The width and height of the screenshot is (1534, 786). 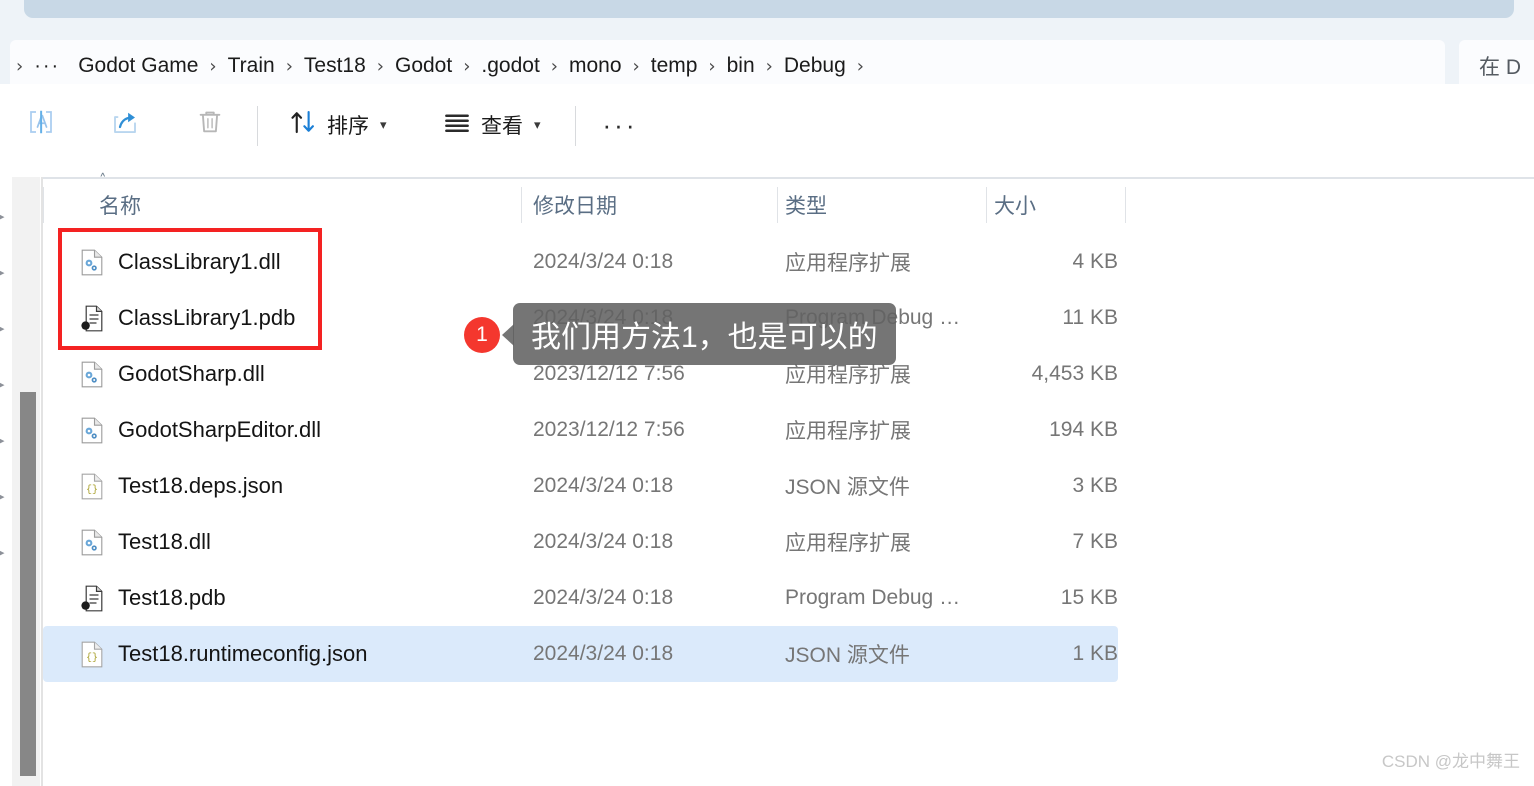 I want to click on column-header-date-label: 修改日期, so click(x=575, y=206).